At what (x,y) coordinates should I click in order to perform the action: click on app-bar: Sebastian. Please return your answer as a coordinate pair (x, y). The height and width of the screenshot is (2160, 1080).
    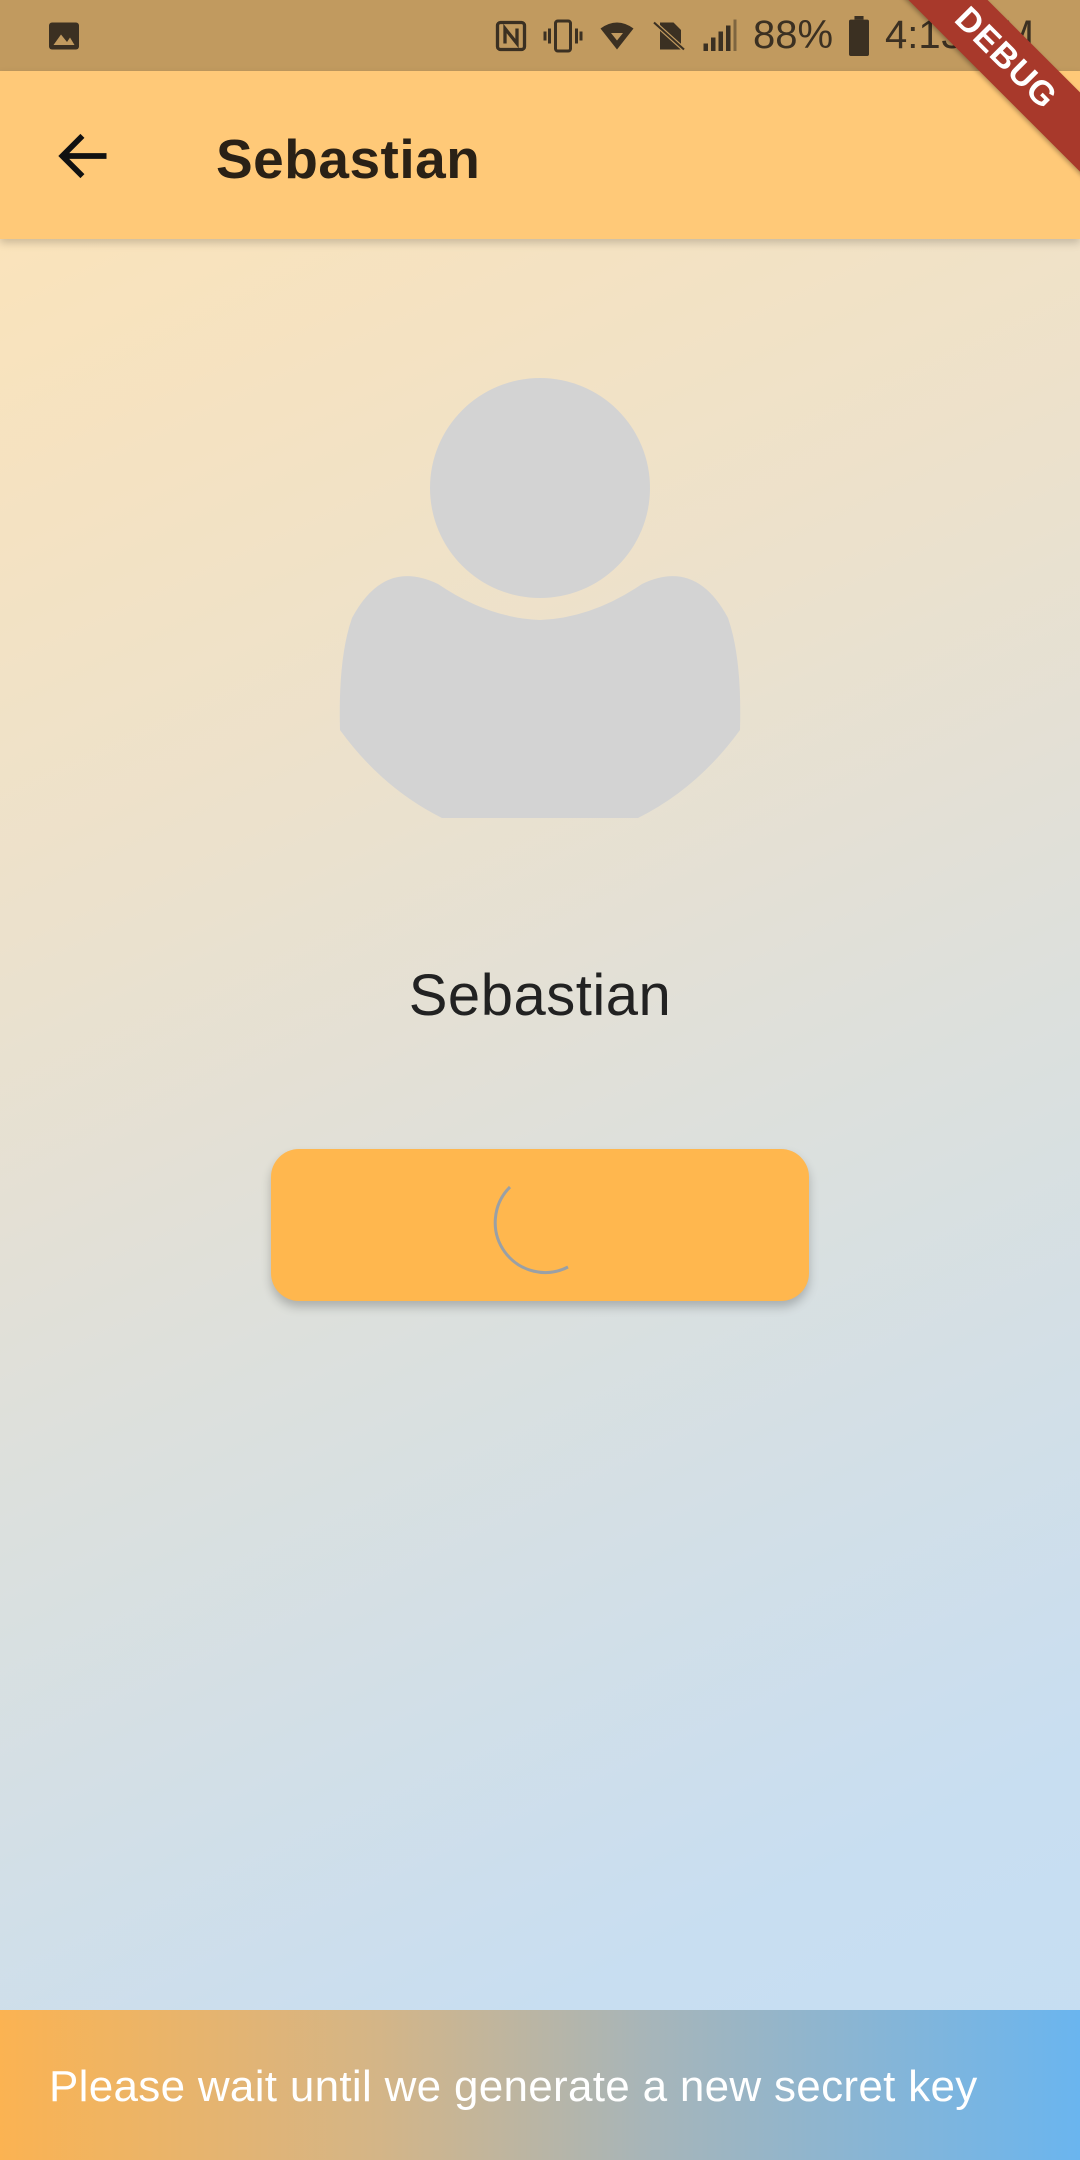
    Looking at the image, I should click on (540, 155).